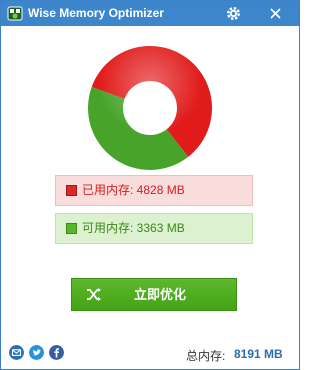  I want to click on used-memory-box: 已用内存: 4828 MB, so click(154, 190).